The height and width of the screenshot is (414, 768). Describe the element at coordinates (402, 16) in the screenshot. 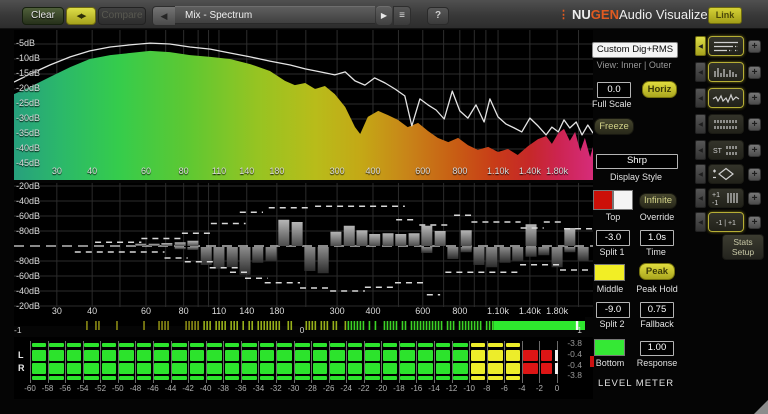

I see `preset-list-button: ≡` at that location.